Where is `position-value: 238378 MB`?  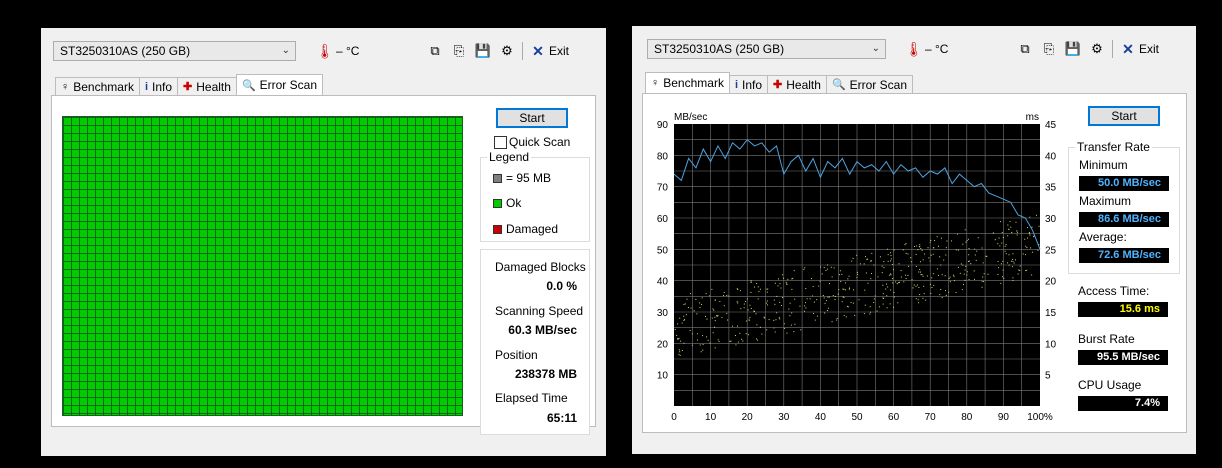 position-value: 238378 MB is located at coordinates (545, 374).